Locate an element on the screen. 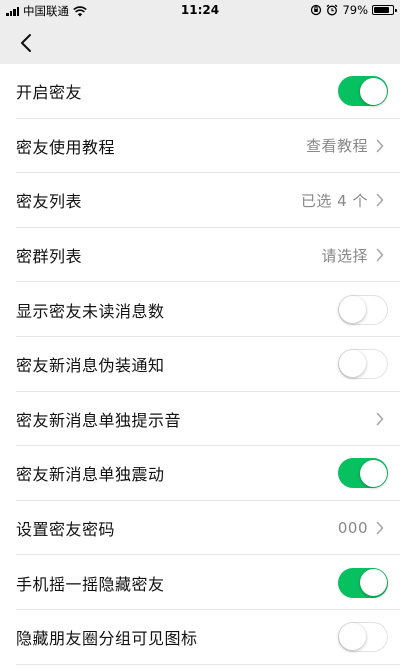 The image size is (400, 668). navigation-bar is located at coordinates (200, 43).